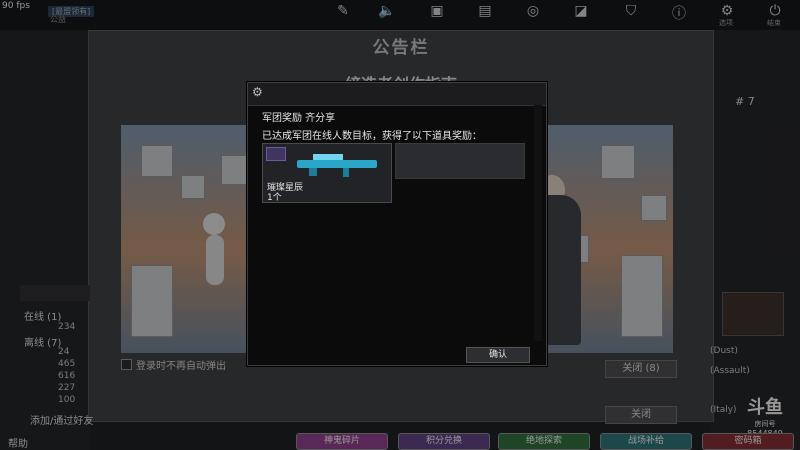 The image size is (800, 450). What do you see at coordinates (337, 165) in the screenshot?
I see `rifle-icon` at bounding box center [337, 165].